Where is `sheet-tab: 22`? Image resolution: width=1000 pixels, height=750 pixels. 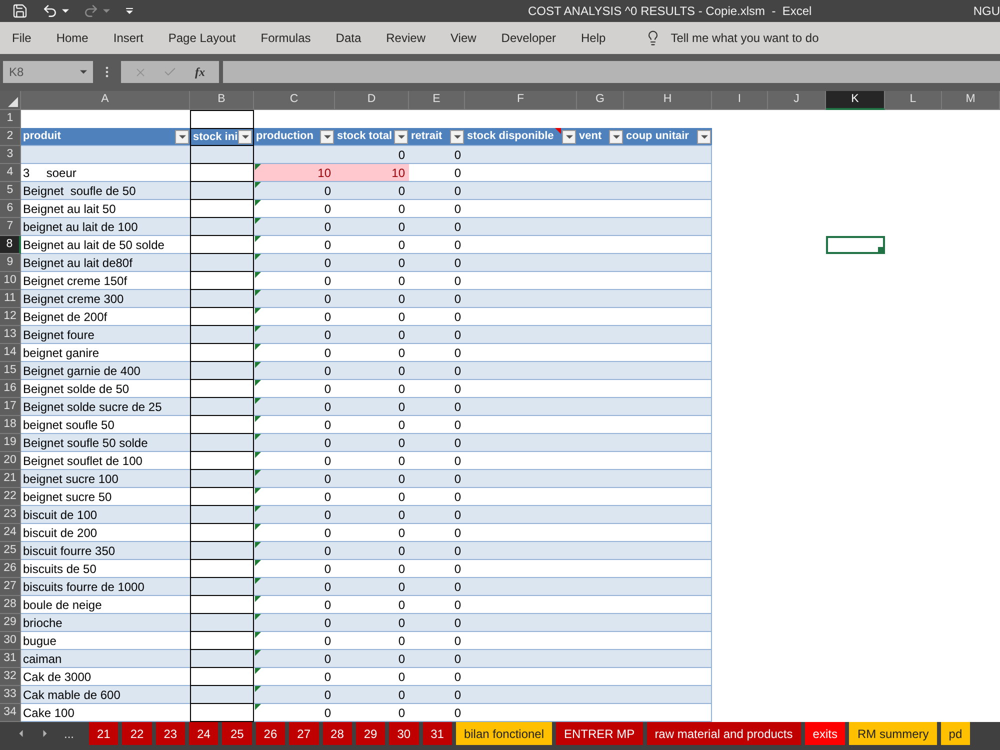
sheet-tab: 22 is located at coordinates (137, 733).